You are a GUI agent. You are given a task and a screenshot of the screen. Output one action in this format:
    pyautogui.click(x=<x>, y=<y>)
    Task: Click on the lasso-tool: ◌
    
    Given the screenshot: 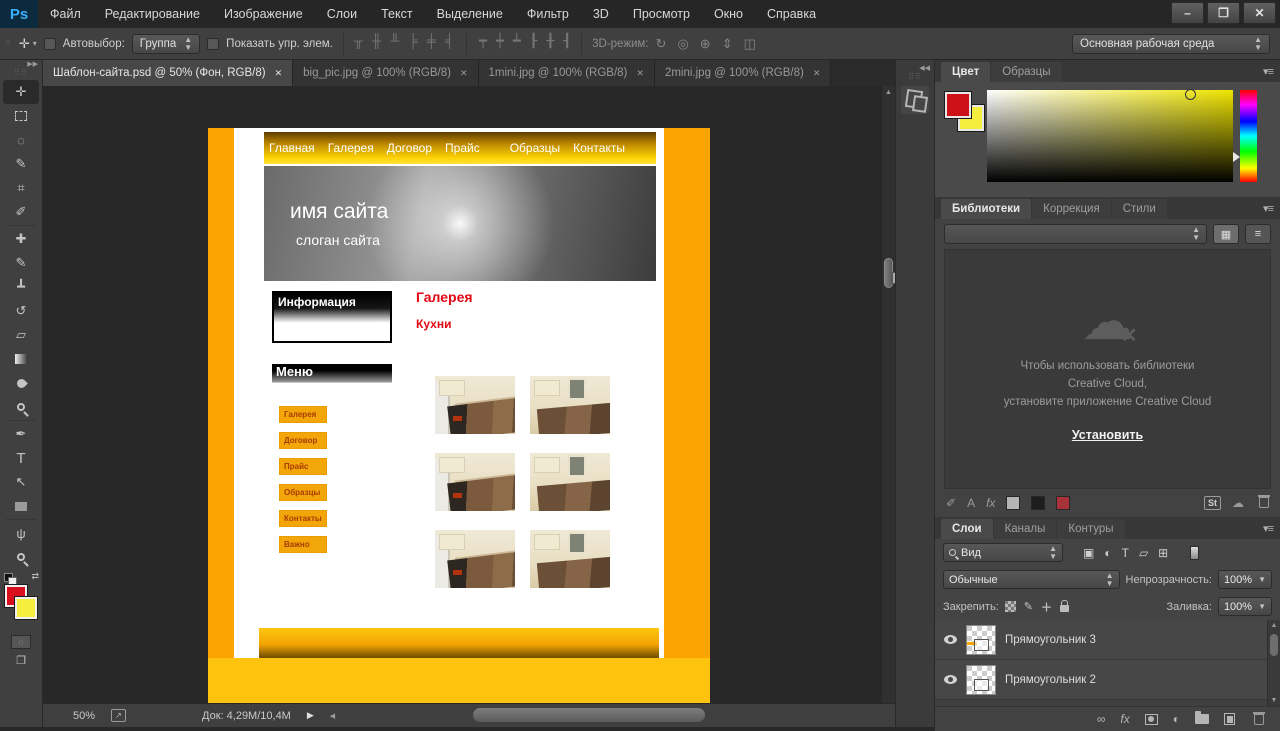 What is the action you would take?
    pyautogui.click(x=21, y=140)
    